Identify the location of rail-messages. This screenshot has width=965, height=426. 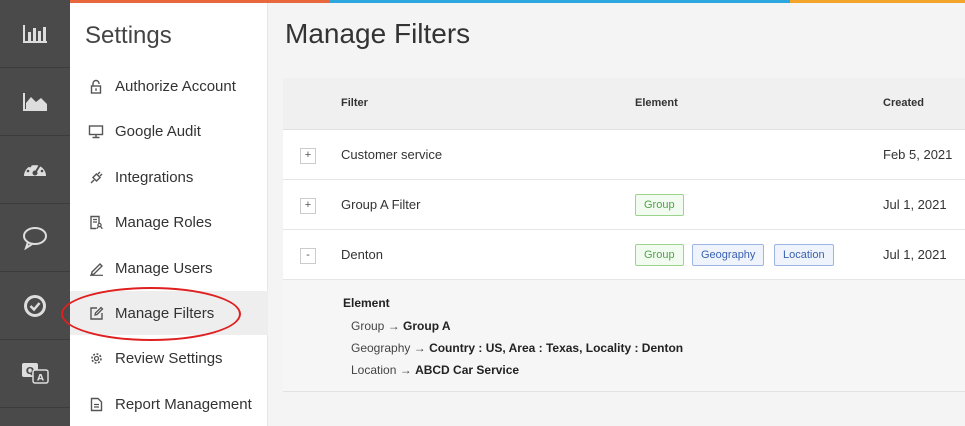
(35, 238).